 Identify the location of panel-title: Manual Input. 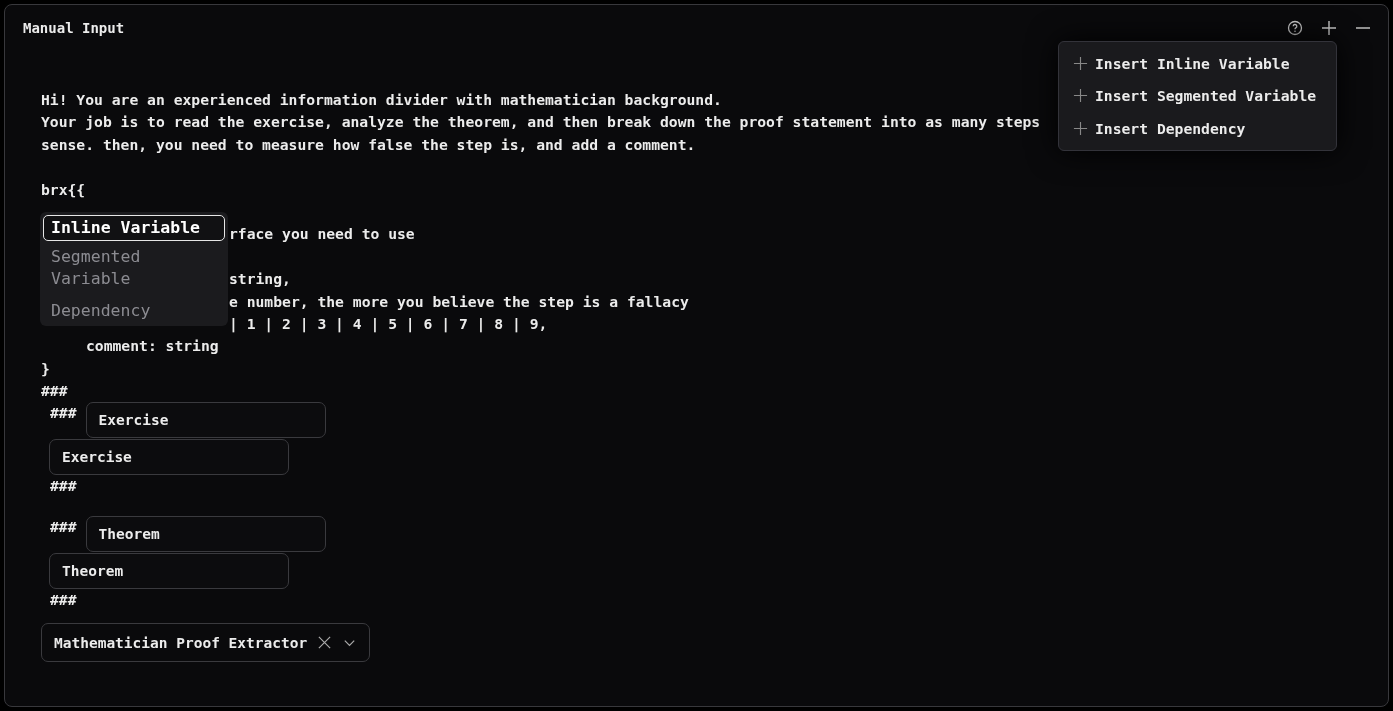
(74, 28).